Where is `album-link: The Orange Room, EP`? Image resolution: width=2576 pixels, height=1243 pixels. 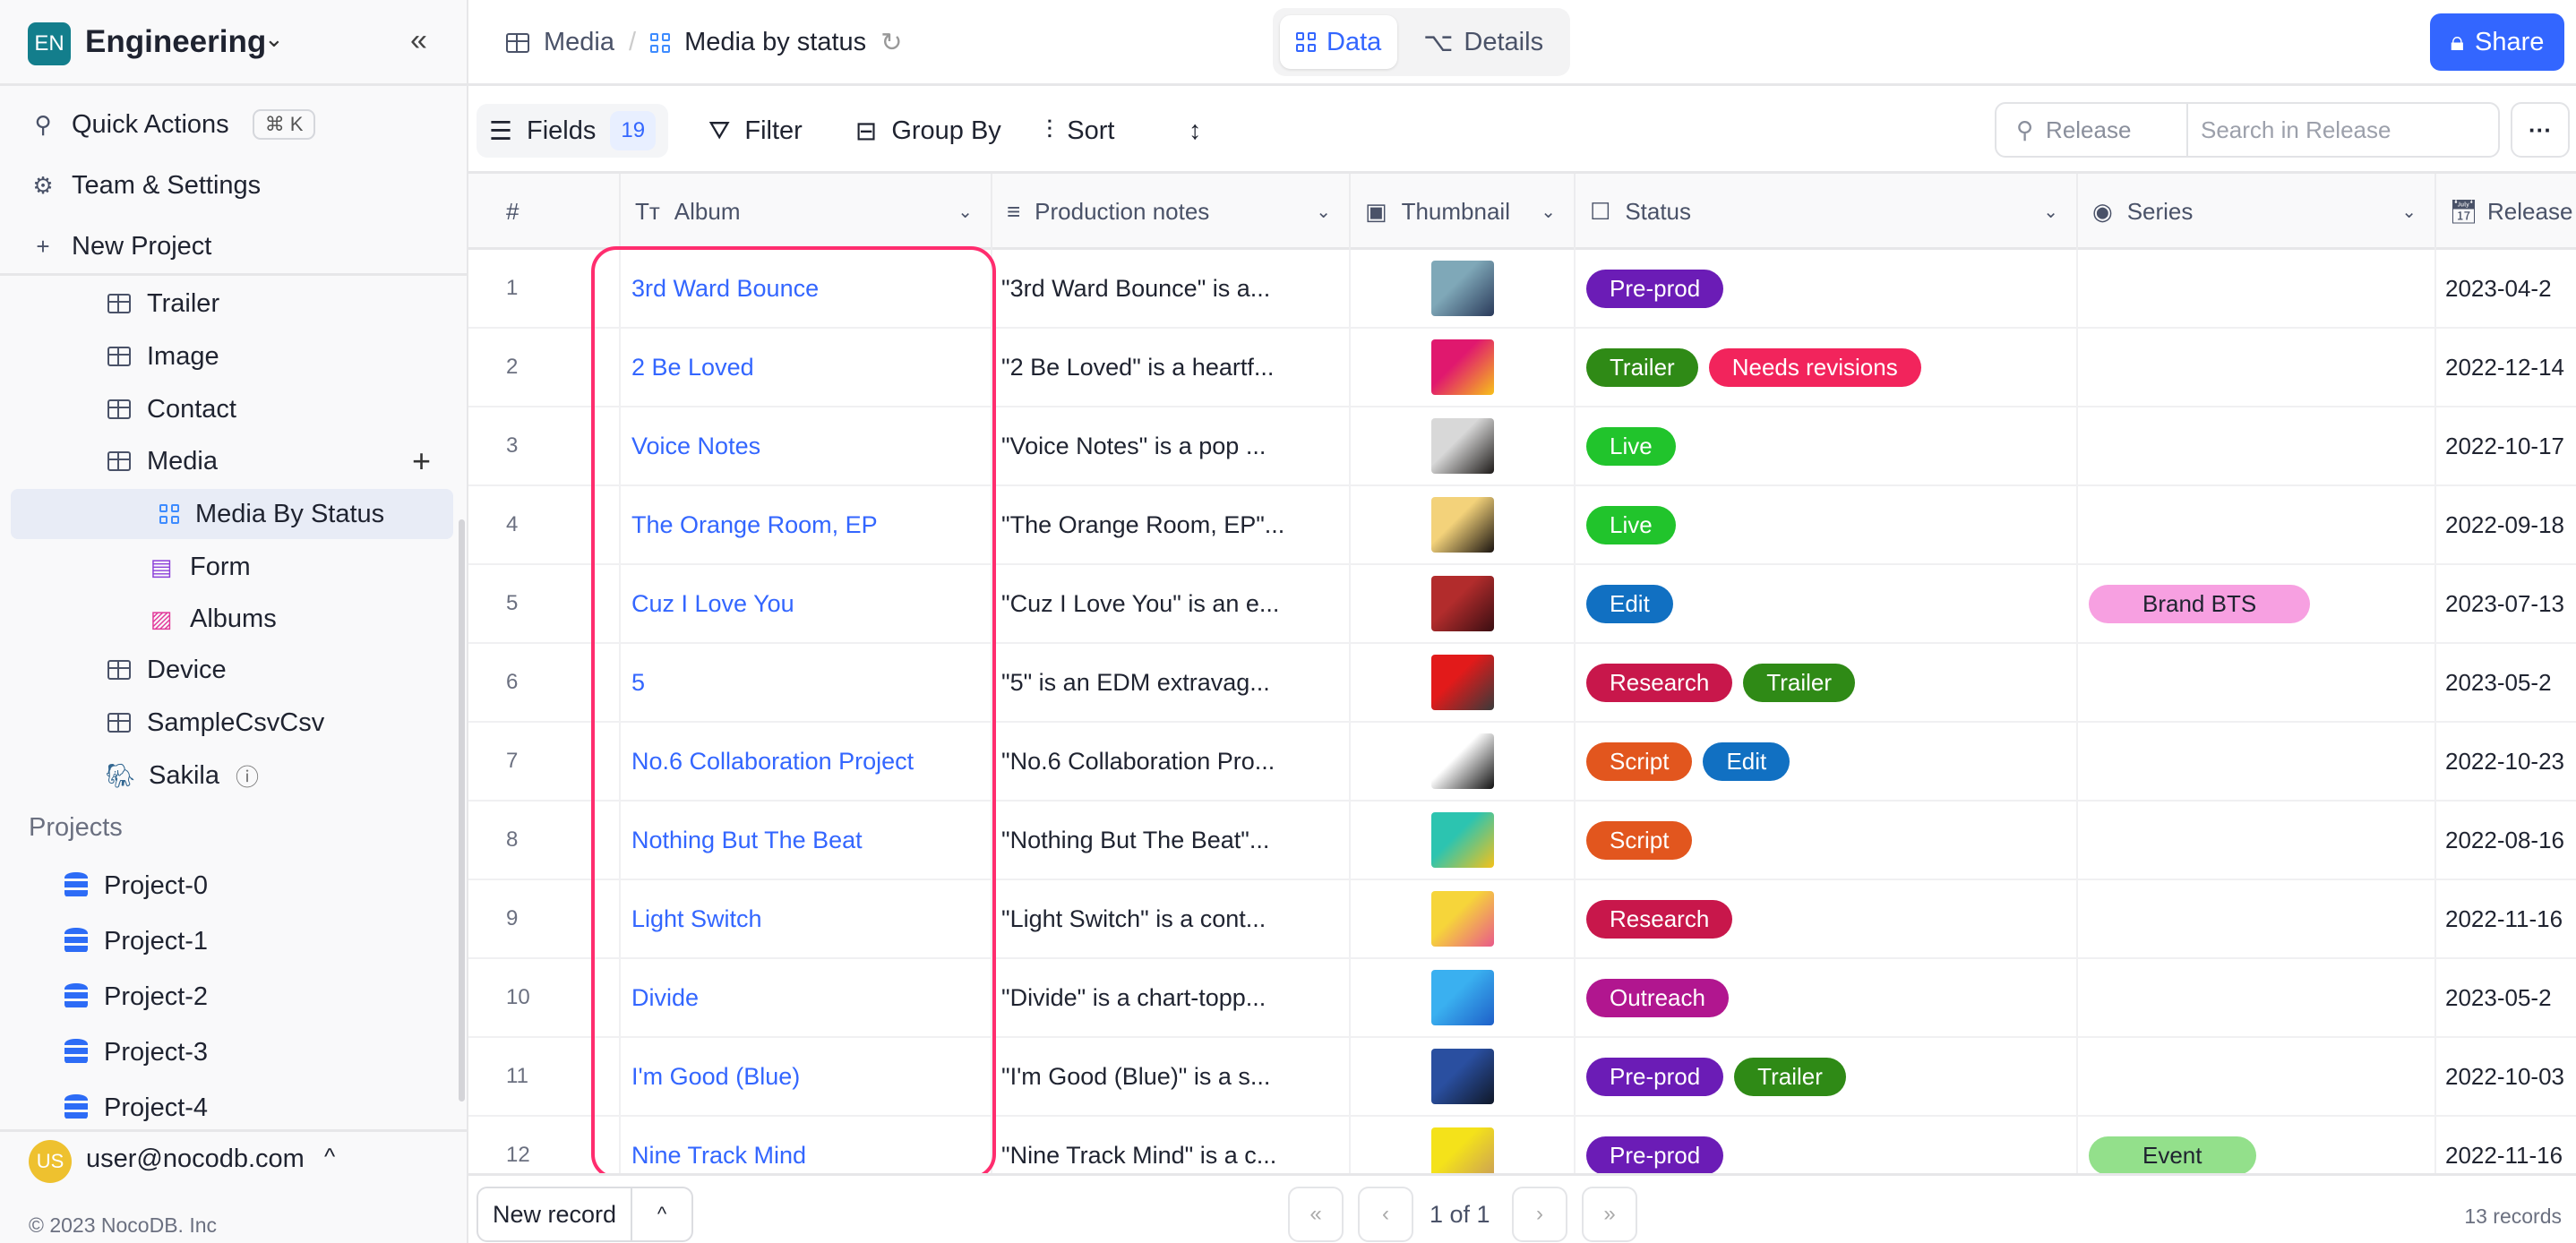
album-link: The Orange Room, EP is located at coordinates (754, 525).